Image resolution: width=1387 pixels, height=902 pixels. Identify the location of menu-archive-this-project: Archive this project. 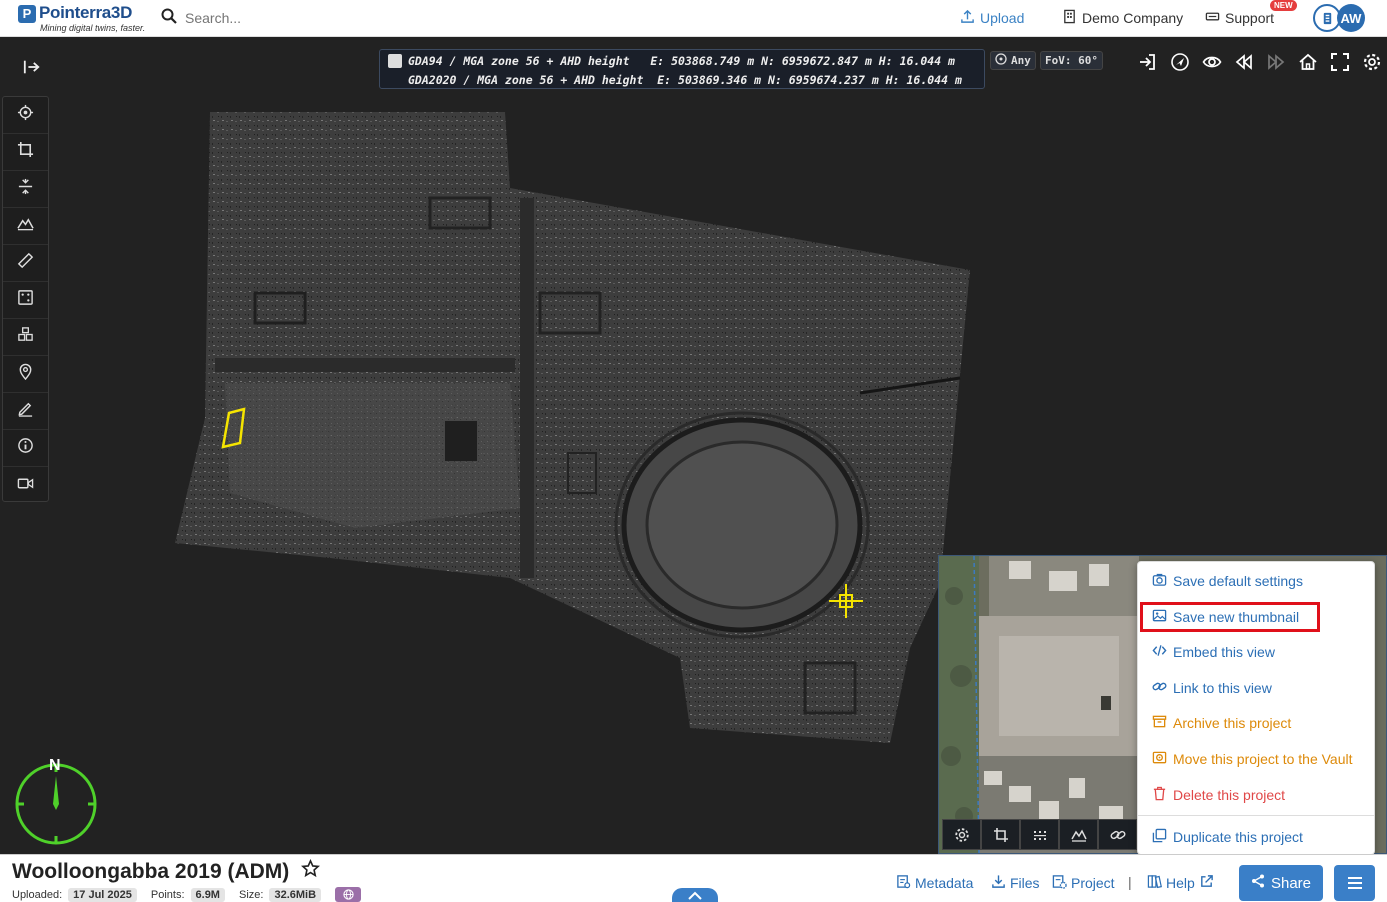
(1221, 723).